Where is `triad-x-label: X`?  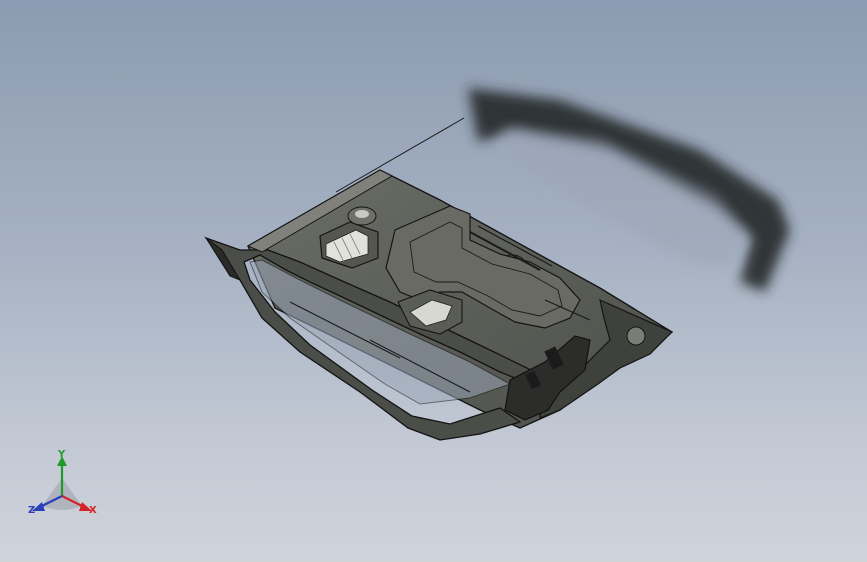 triad-x-label: X is located at coordinates (93, 510).